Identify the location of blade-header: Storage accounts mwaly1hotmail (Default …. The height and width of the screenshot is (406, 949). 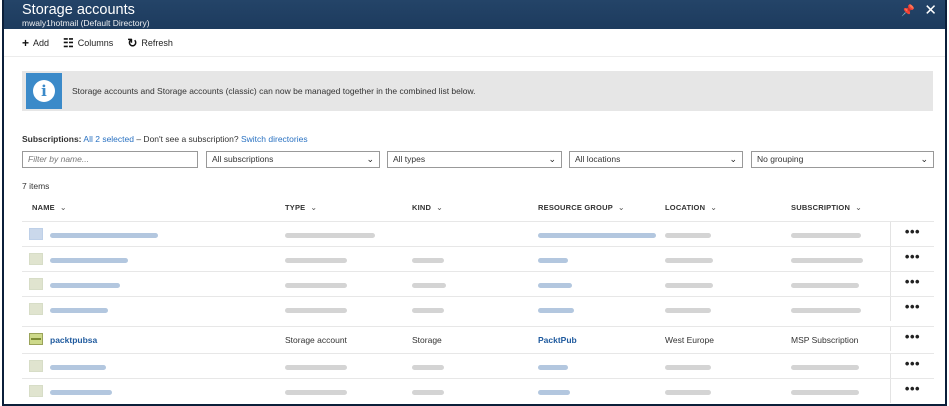
(474, 14).